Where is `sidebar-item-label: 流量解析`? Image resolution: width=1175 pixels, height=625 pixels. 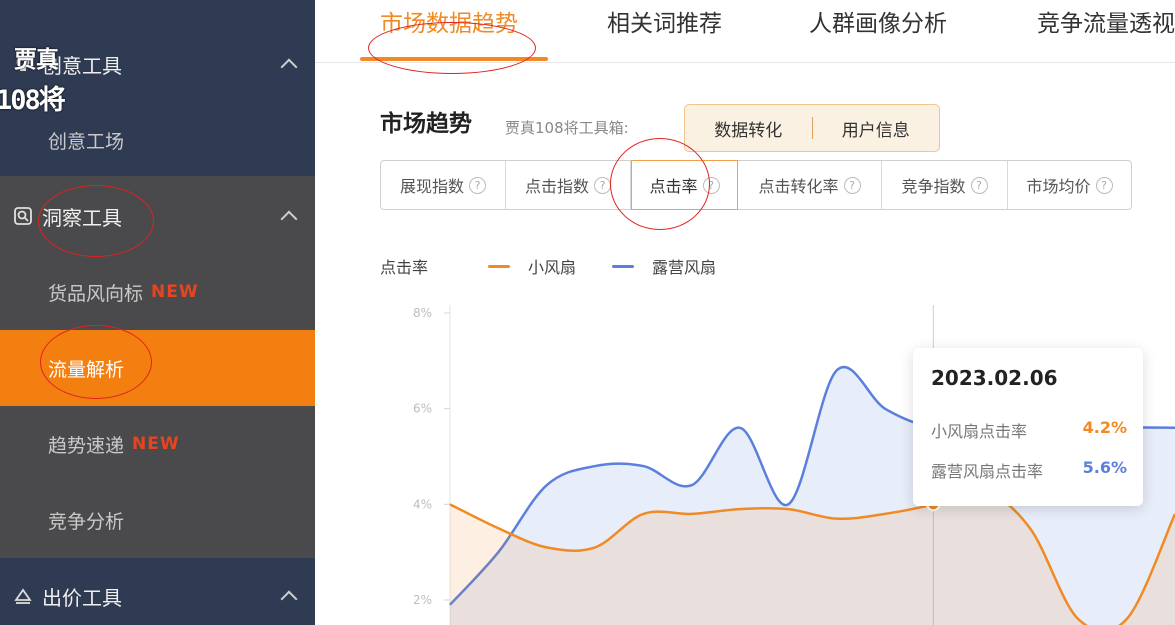
sidebar-item-label: 流量解析 is located at coordinates (86, 369).